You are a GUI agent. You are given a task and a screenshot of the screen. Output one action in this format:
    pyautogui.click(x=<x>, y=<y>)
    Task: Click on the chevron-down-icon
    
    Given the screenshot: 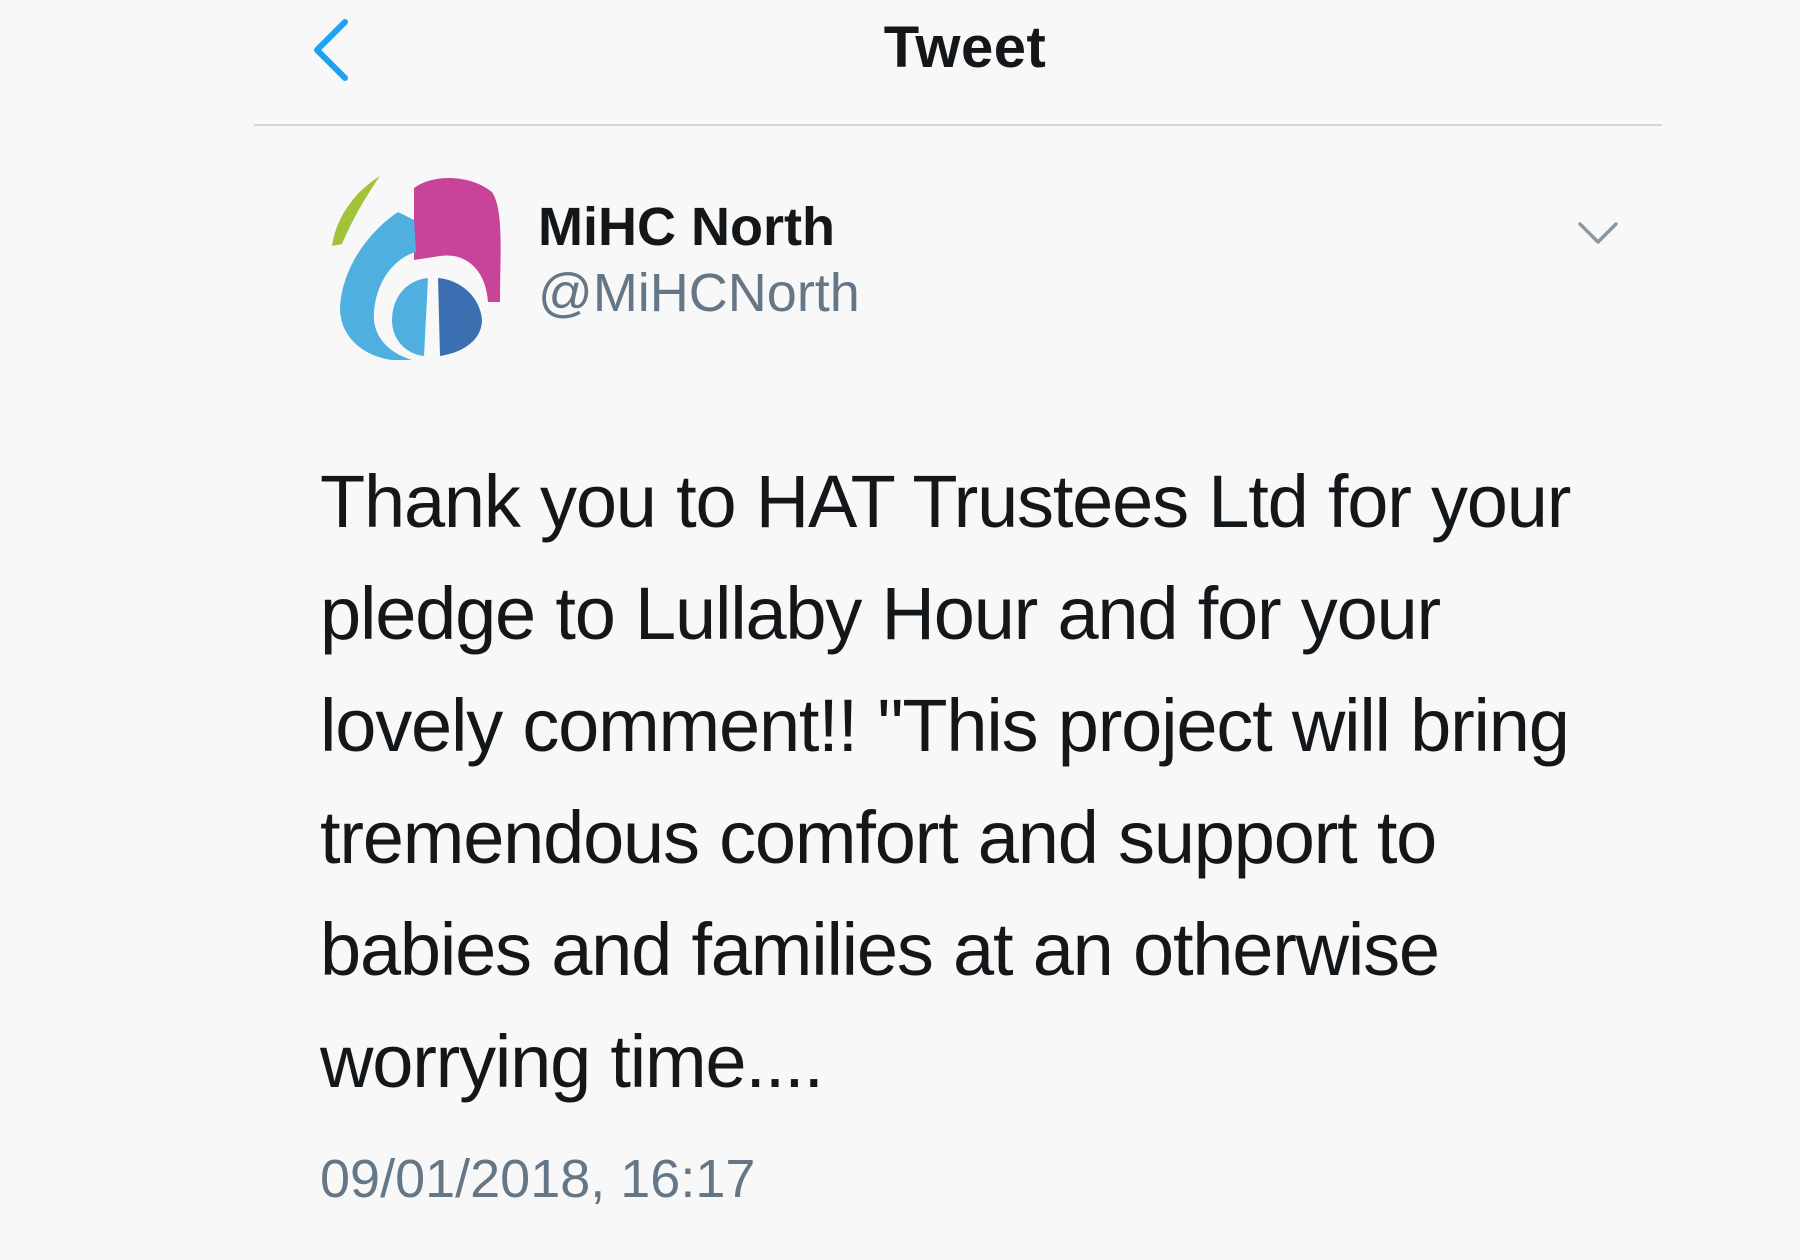 What is the action you would take?
    pyautogui.click(x=1598, y=233)
    